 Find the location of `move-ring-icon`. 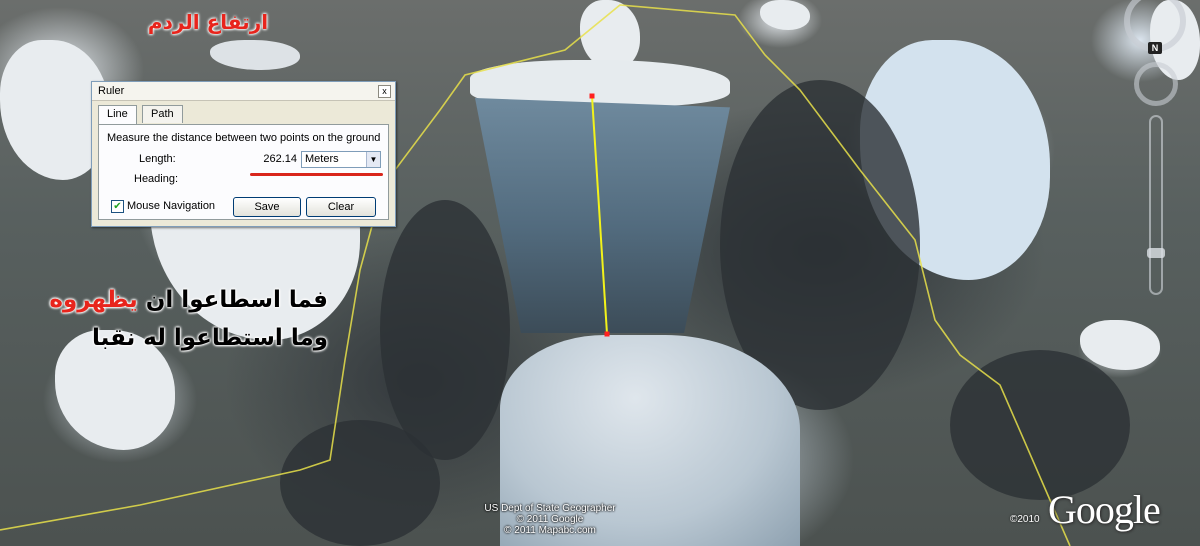

move-ring-icon is located at coordinates (1156, 84).